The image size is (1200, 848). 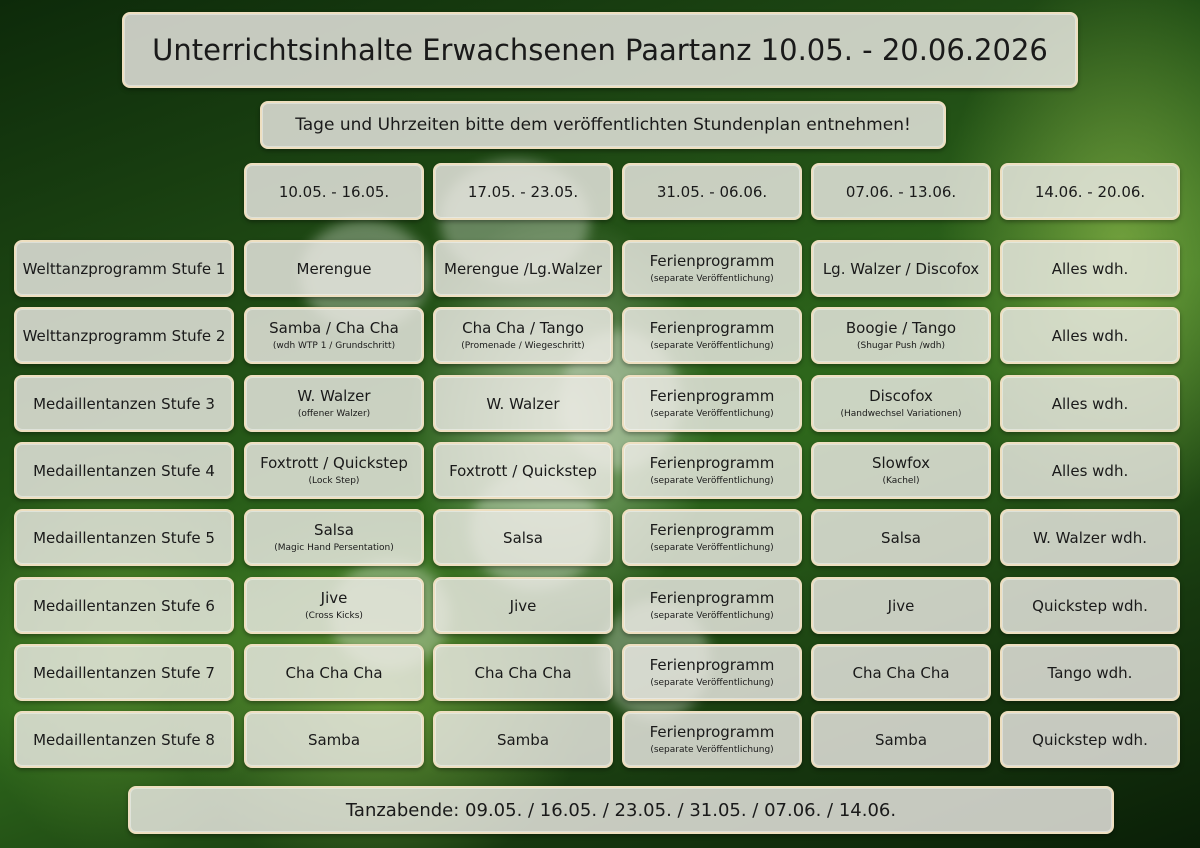 I want to click on schedule-cell-text: Cha Cha Cha, so click(x=334, y=672).